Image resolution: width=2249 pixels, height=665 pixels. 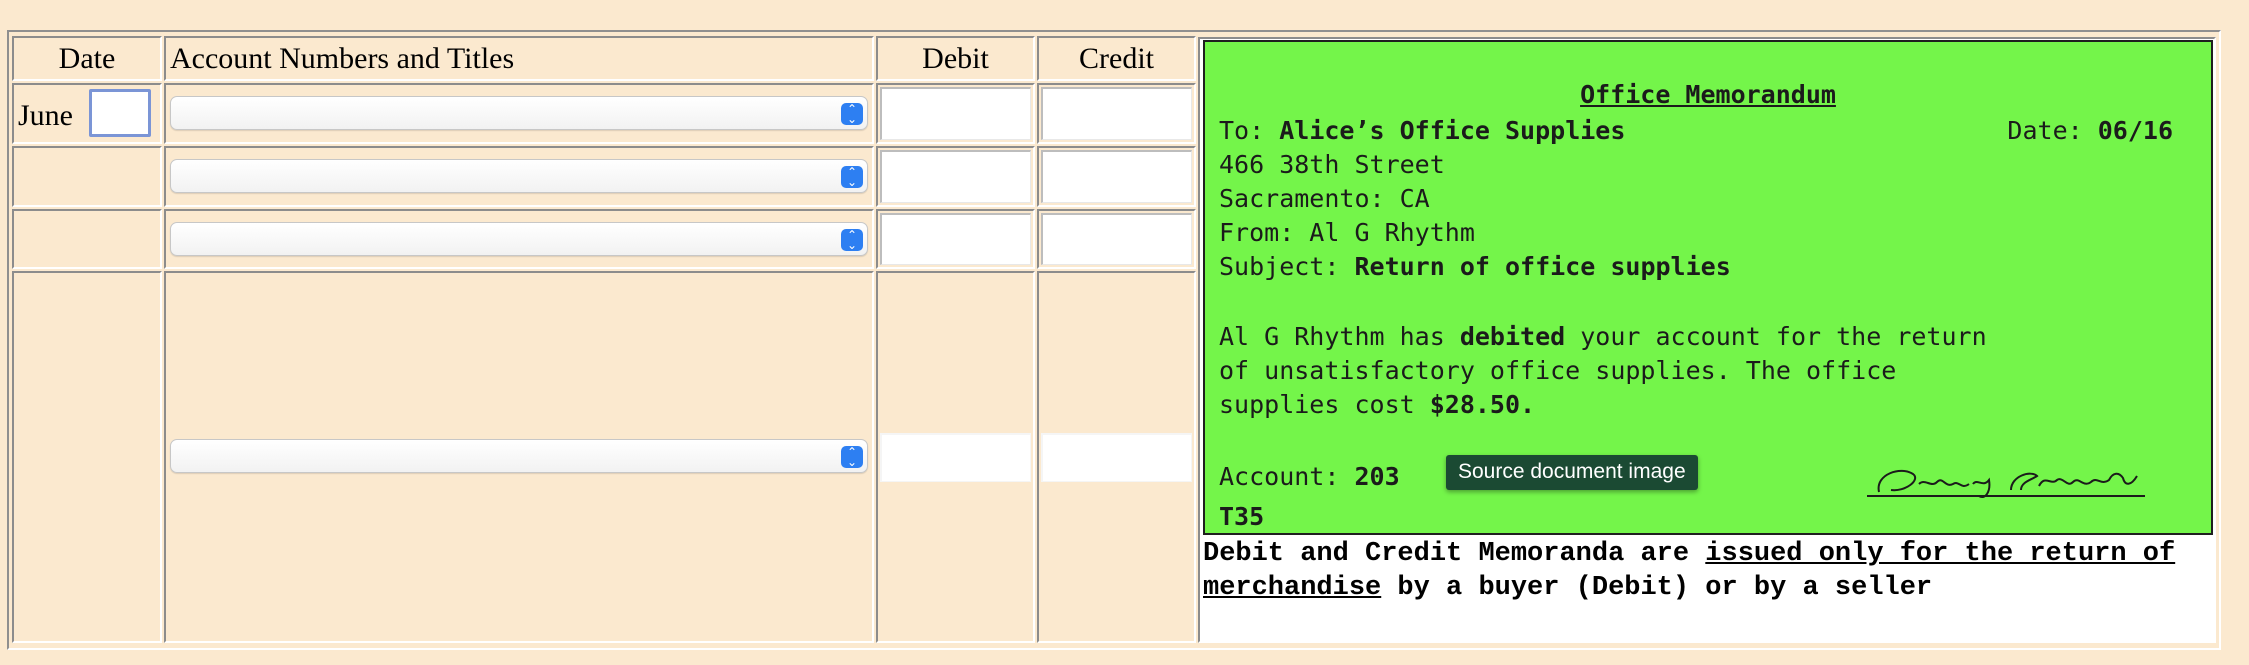 I want to click on header-debit: Debit, so click(x=955, y=58).